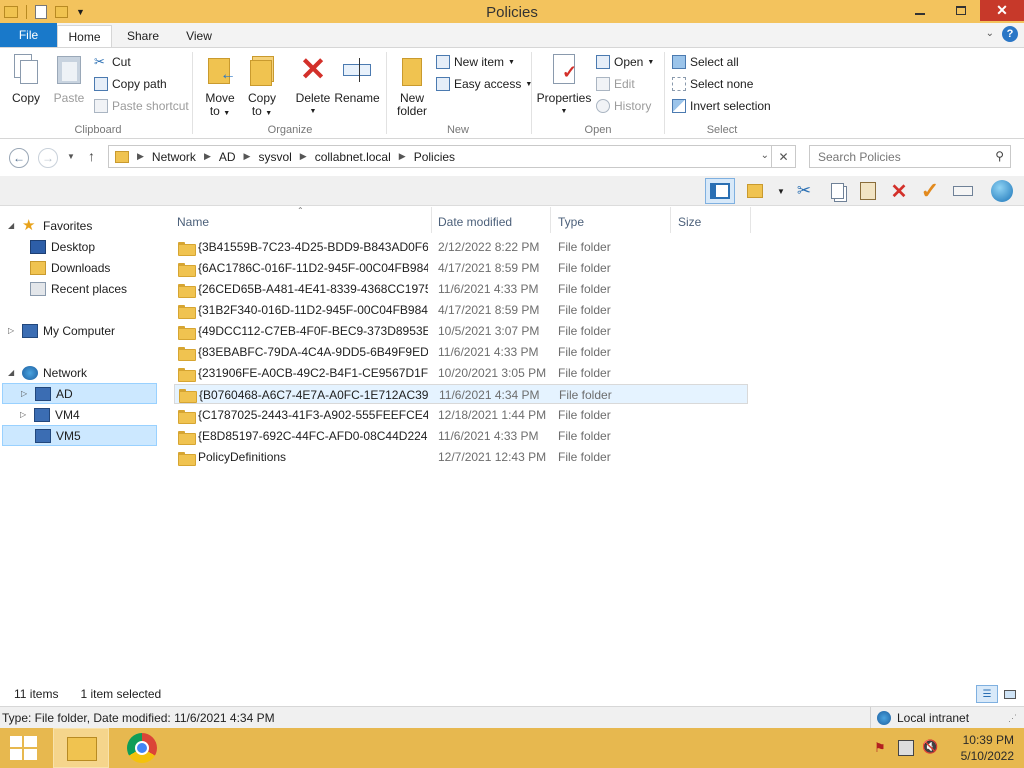 This screenshot has height=768, width=1024. What do you see at coordinates (301, 222) in the screenshot?
I see `column-name-header: Name` at bounding box center [301, 222].